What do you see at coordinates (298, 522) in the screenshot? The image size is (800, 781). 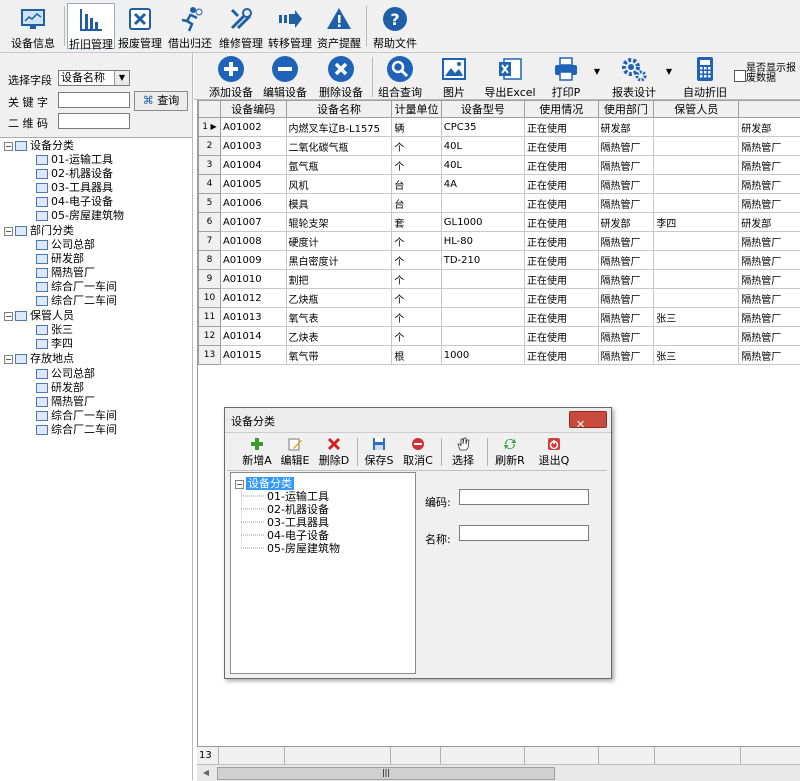 I see `dialog-tree-item: 03-工具器具` at bounding box center [298, 522].